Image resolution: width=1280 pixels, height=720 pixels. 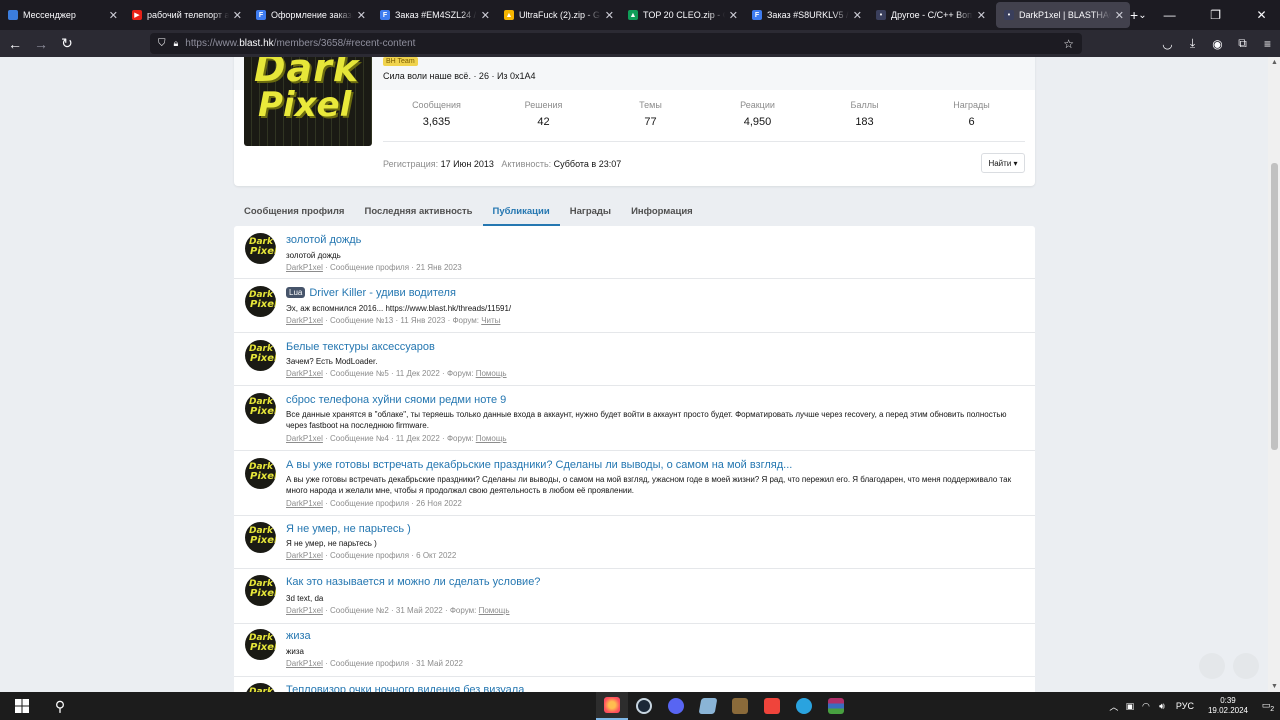 What do you see at coordinates (930, 15) in the screenshot?
I see `browser-tab: • Другое - C/C++ Вопросы ✕` at bounding box center [930, 15].